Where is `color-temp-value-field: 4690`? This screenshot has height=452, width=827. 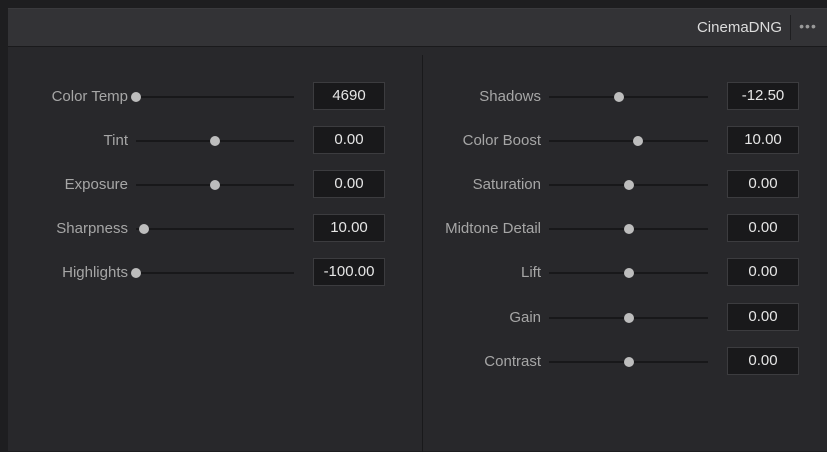
color-temp-value-field: 4690 is located at coordinates (349, 96).